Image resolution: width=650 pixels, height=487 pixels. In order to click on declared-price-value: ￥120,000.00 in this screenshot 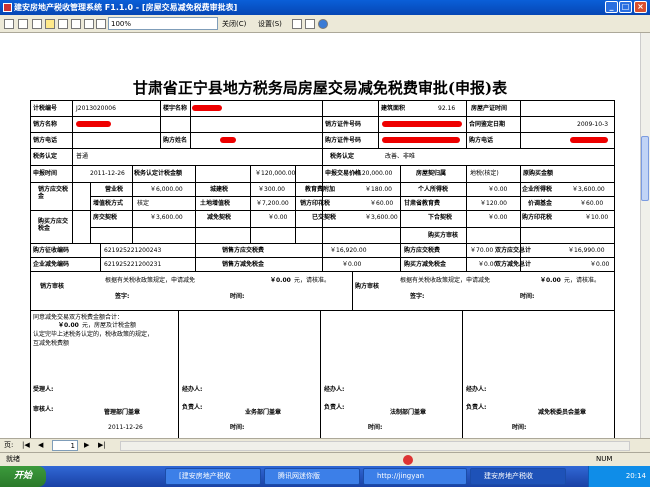, I will do `click(372, 173)`.